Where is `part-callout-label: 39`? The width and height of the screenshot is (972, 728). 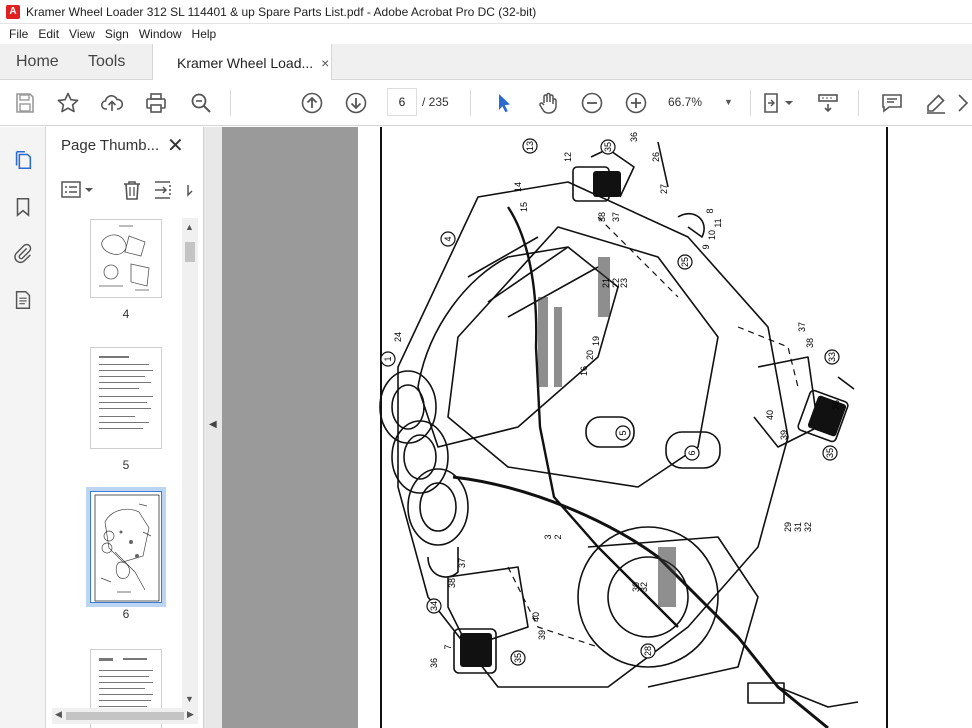
part-callout-label: 39 is located at coordinates (784, 435).